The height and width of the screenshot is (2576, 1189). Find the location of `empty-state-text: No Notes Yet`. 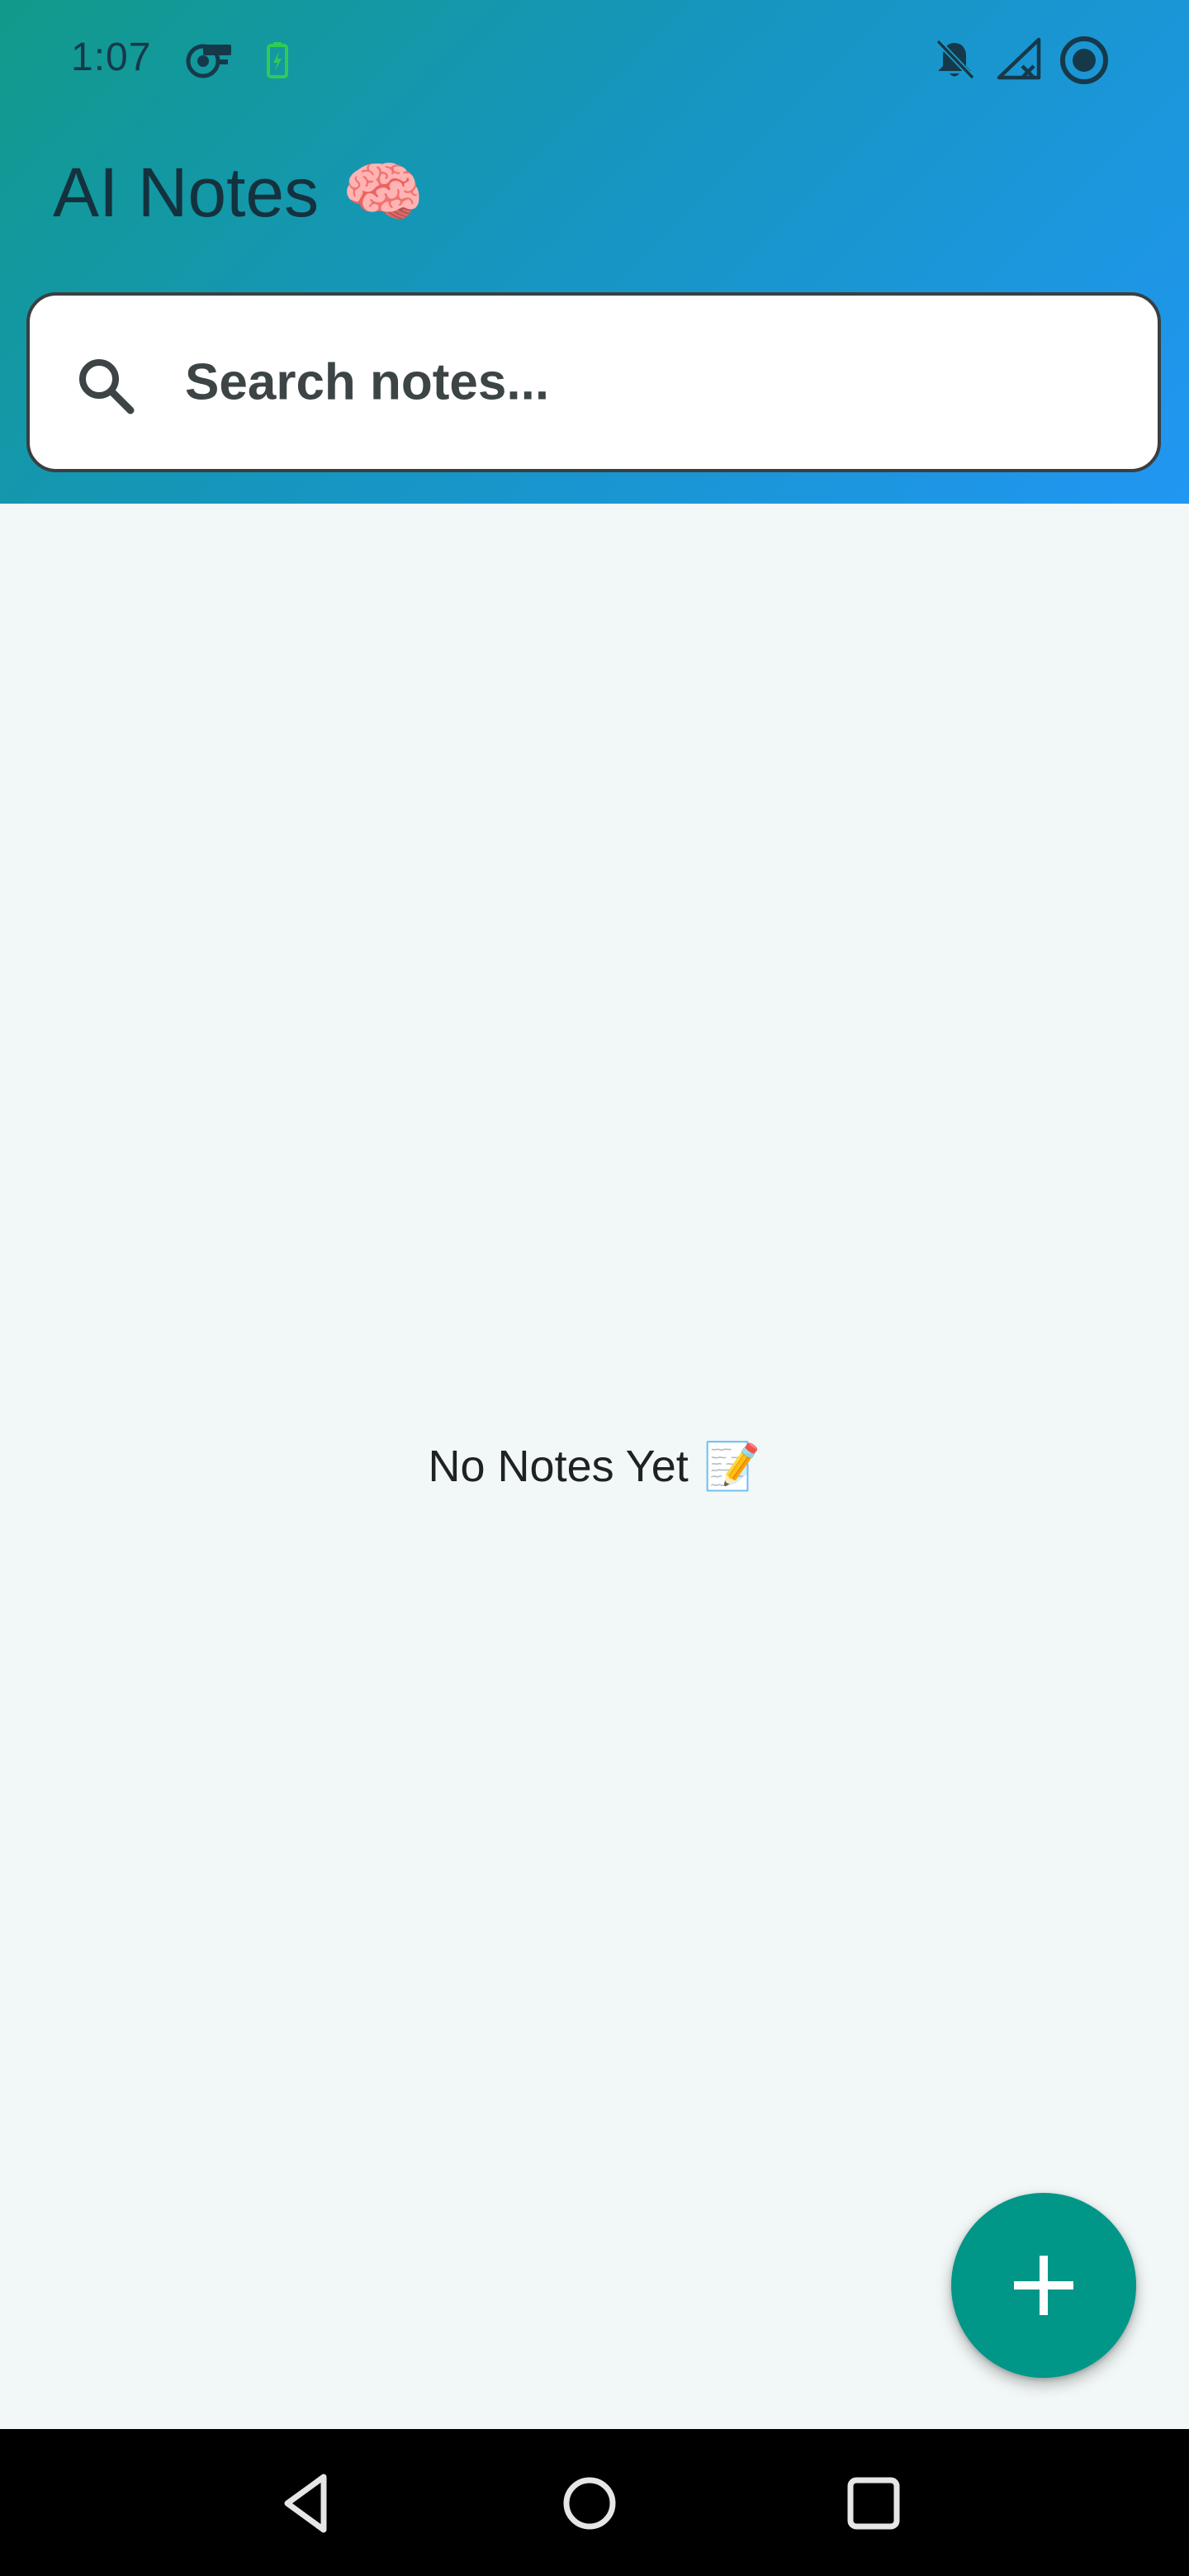

empty-state-text: No Notes Yet is located at coordinates (558, 1466).